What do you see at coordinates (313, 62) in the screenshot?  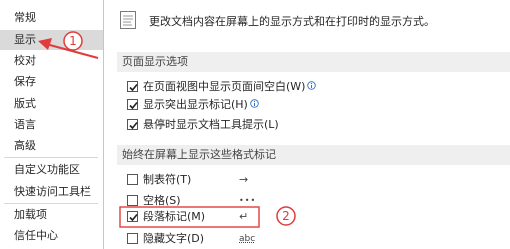 I see `section-header-page-display: 页面显示选项` at bounding box center [313, 62].